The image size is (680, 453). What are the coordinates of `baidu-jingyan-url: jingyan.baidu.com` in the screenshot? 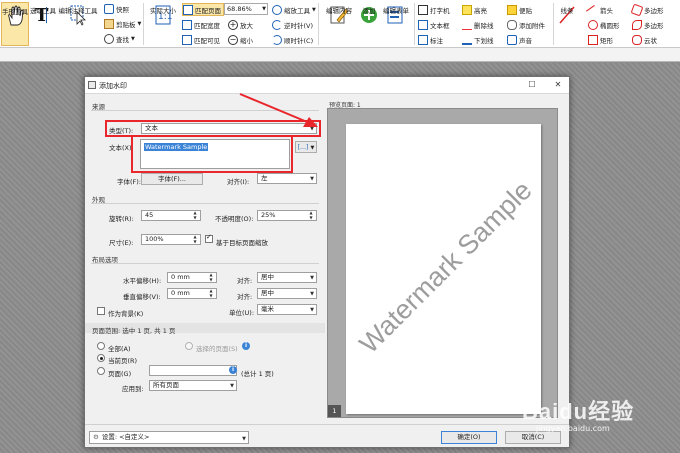 It's located at (573, 428).